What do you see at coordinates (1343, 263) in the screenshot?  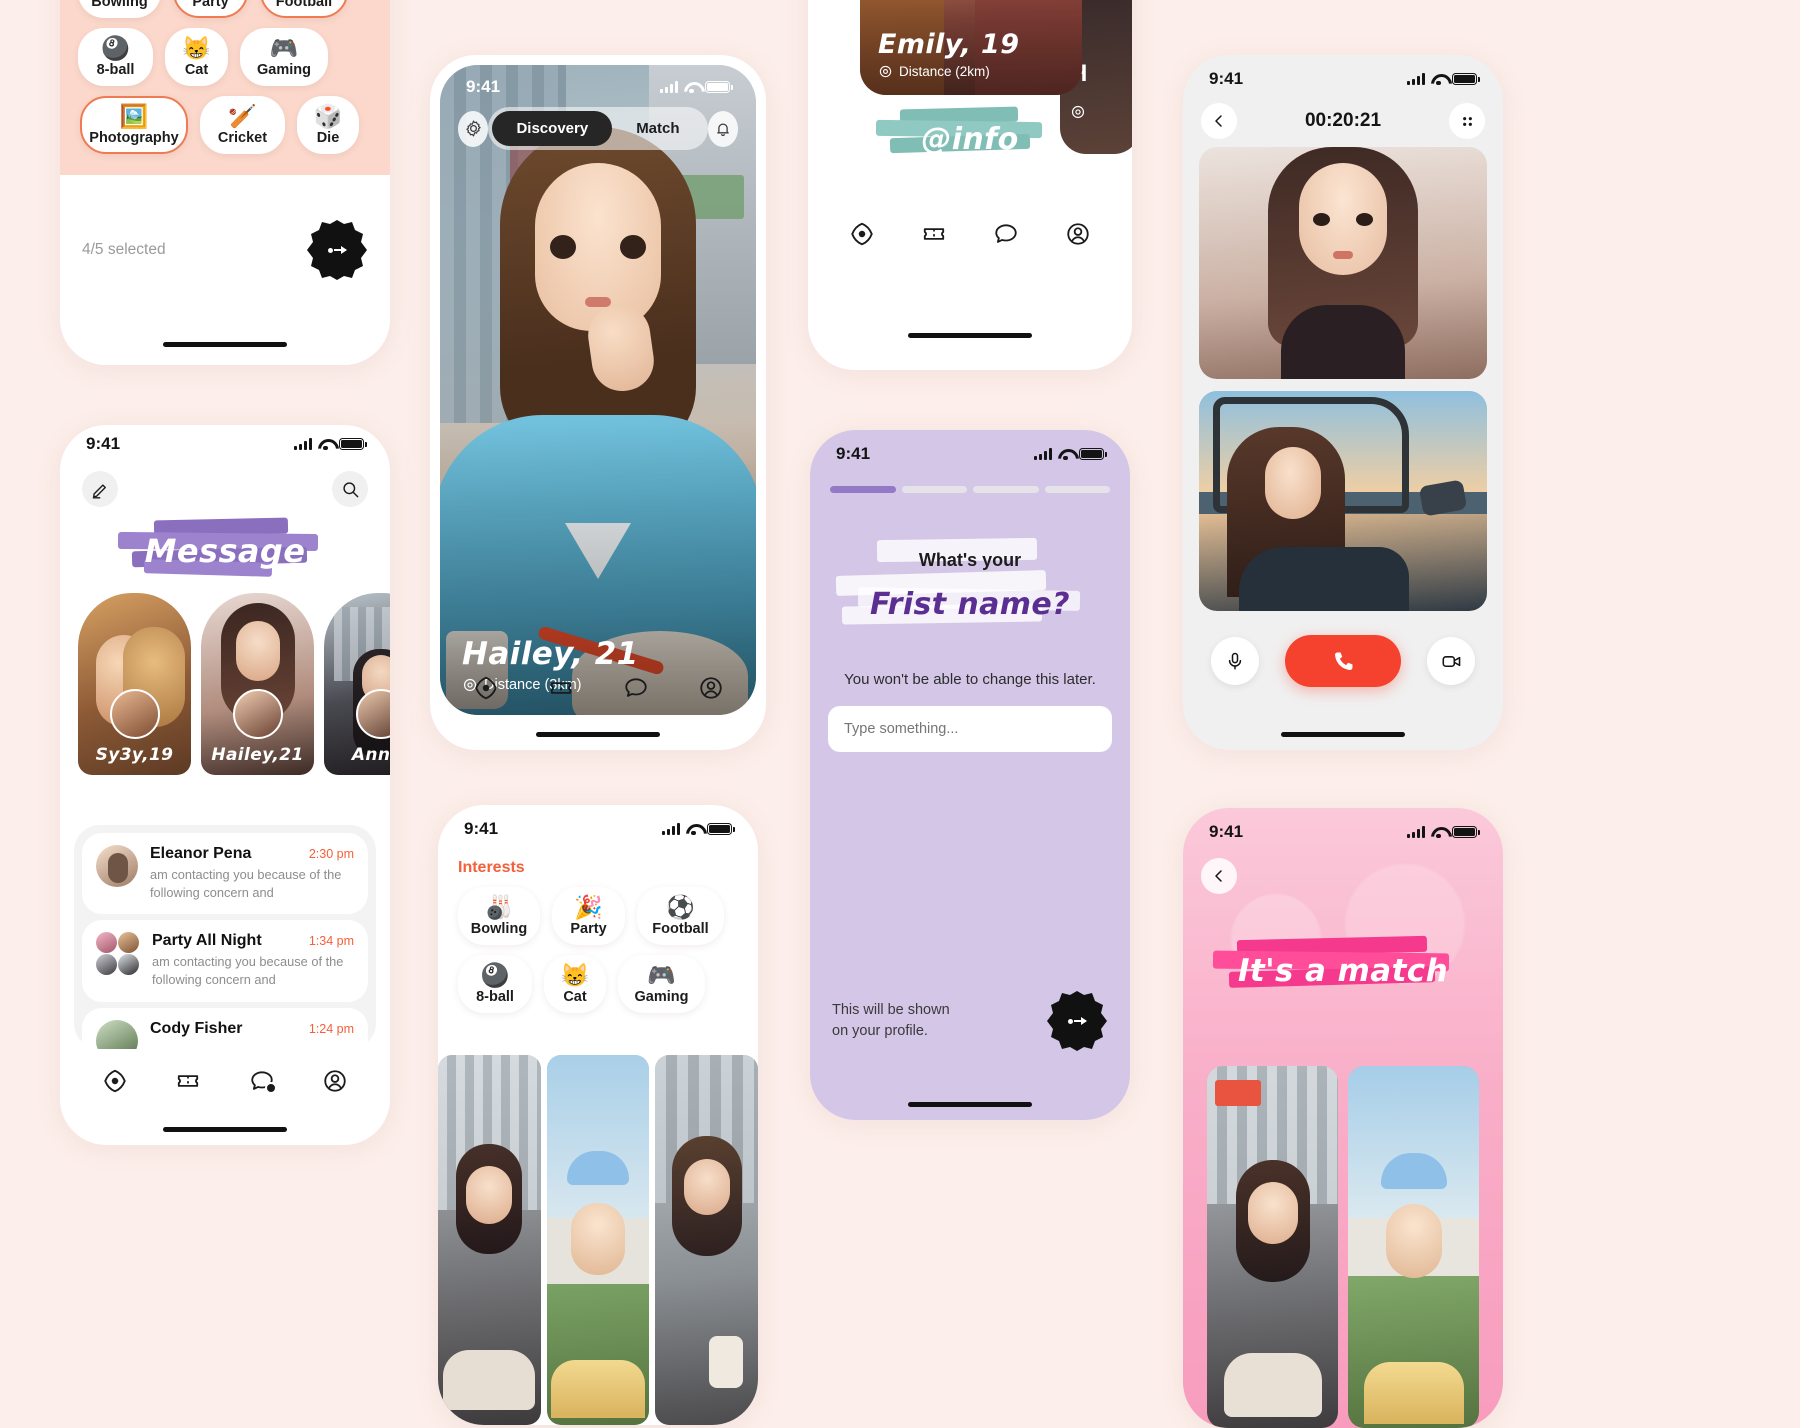 I see `remote-video-feed` at bounding box center [1343, 263].